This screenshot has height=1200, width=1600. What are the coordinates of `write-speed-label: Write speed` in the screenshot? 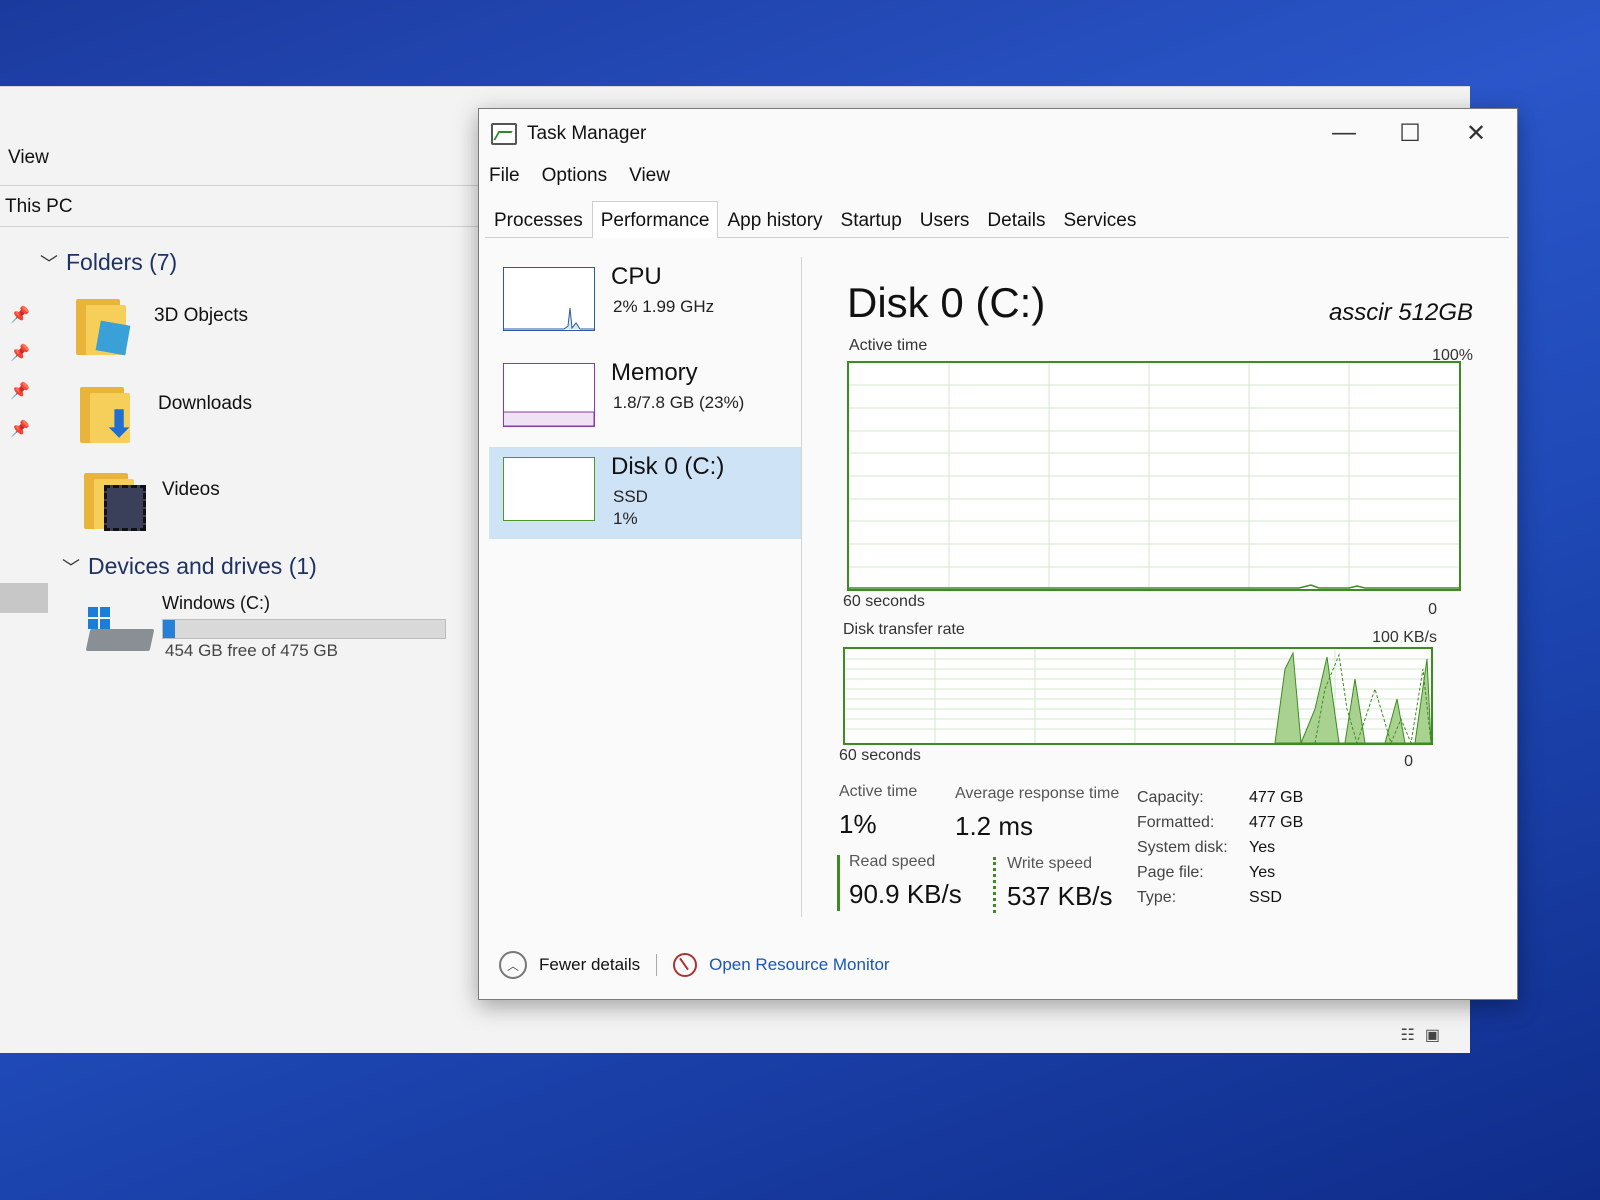 It's located at (1050, 863).